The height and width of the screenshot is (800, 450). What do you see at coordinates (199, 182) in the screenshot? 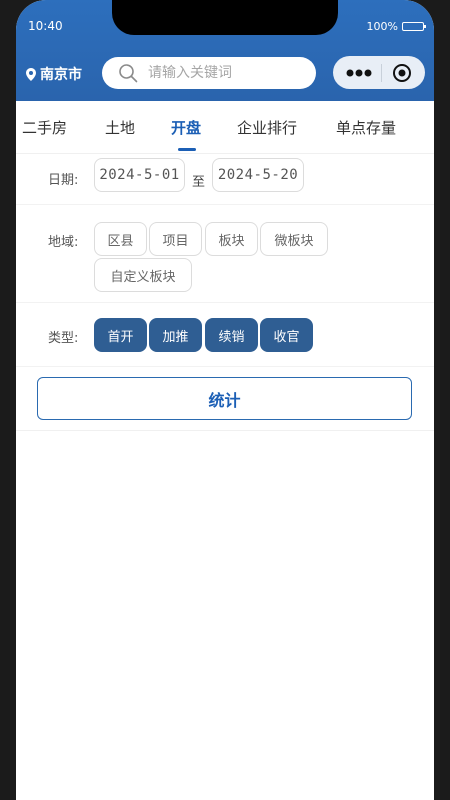
I see `date-separator: 至` at bounding box center [199, 182].